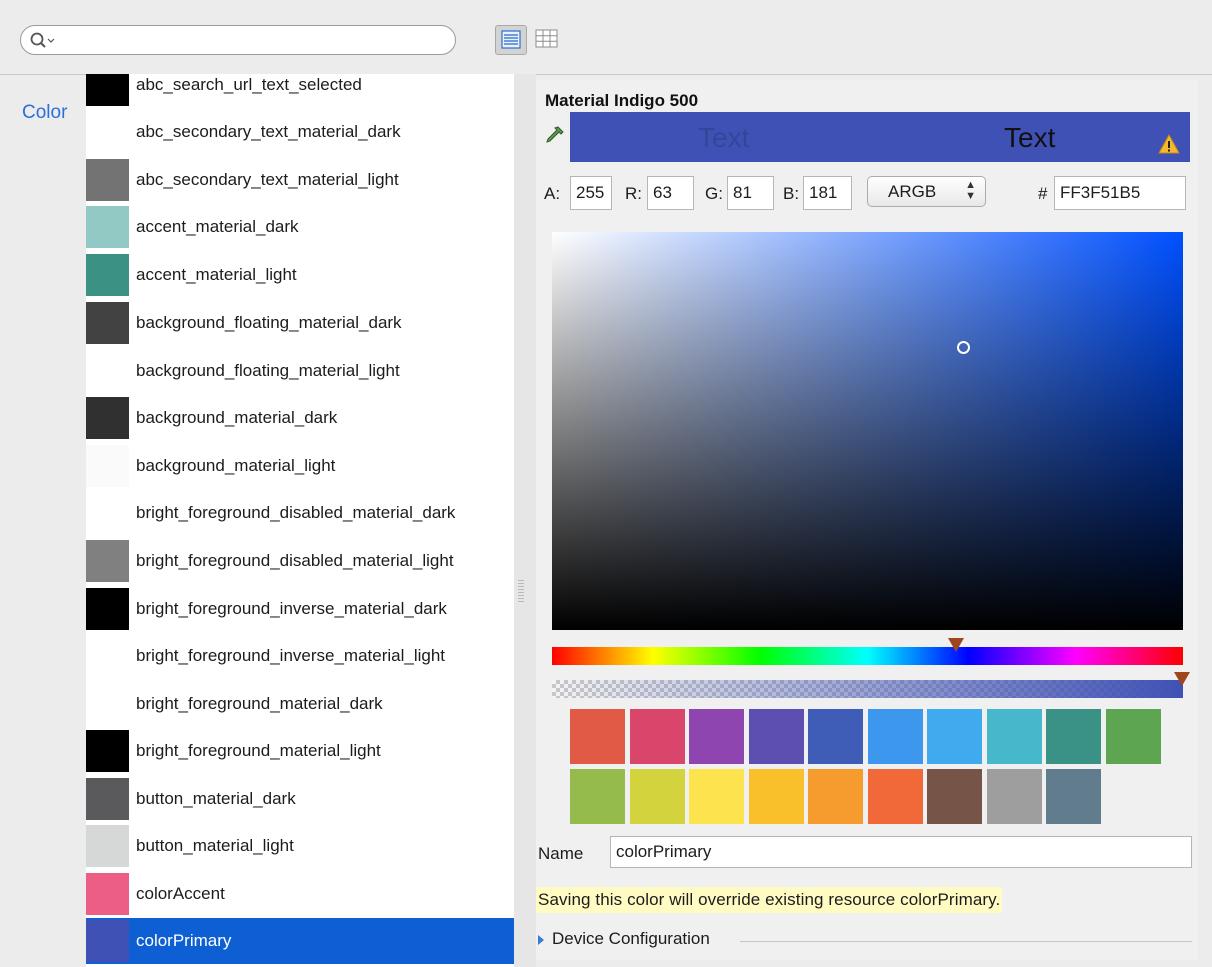 The image size is (1212, 967). I want to click on alpha-field, so click(591, 193).